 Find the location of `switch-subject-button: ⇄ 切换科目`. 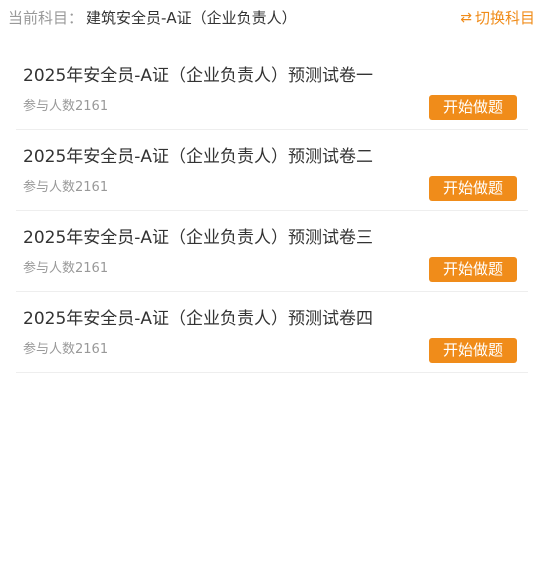

switch-subject-button: ⇄ 切换科目 is located at coordinates (497, 18).